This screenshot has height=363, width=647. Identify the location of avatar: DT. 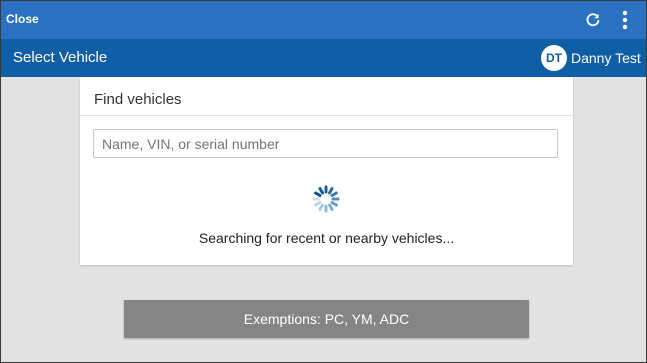
(554, 58).